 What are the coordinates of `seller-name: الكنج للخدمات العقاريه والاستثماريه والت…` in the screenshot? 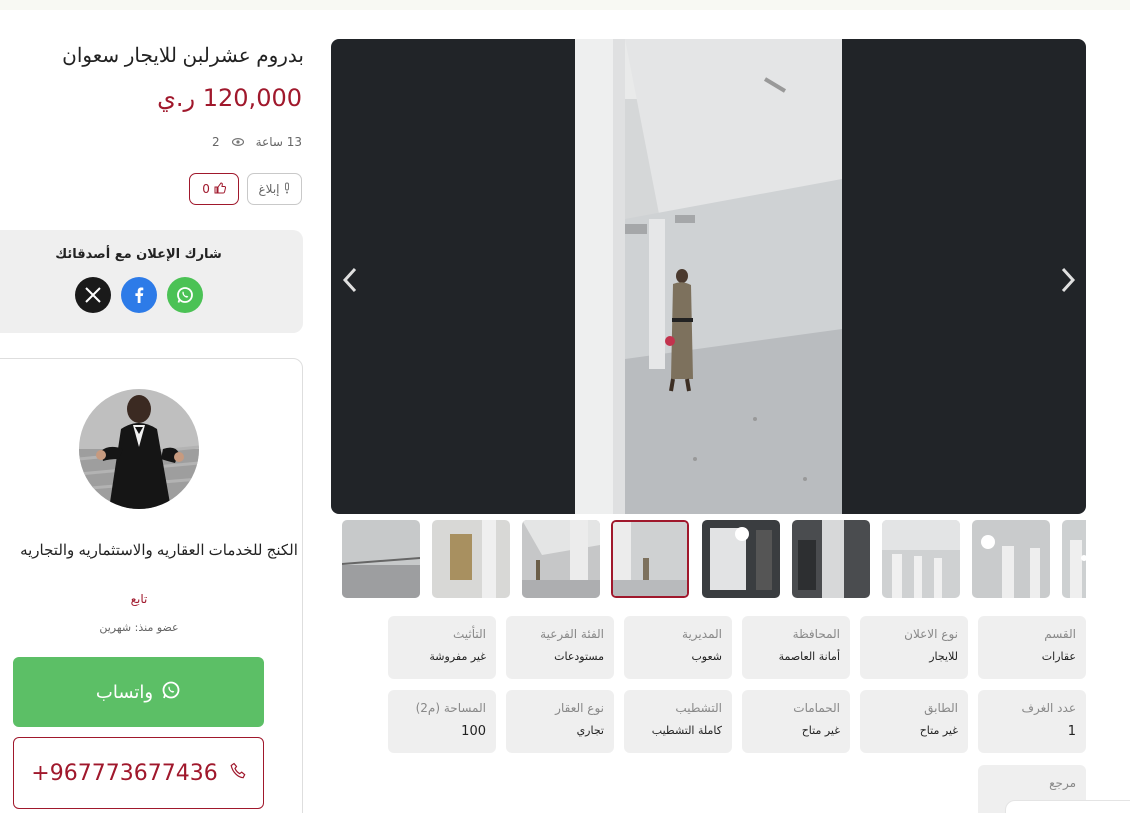 It's located at (159, 551).